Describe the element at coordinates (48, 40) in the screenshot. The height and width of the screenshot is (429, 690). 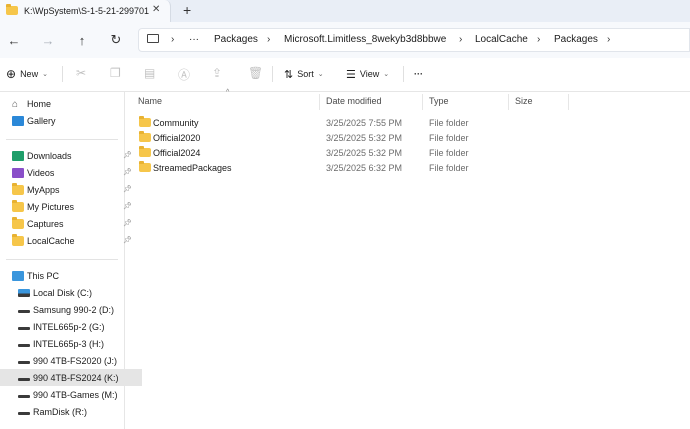
I see `forward-arrow-icon: →` at that location.